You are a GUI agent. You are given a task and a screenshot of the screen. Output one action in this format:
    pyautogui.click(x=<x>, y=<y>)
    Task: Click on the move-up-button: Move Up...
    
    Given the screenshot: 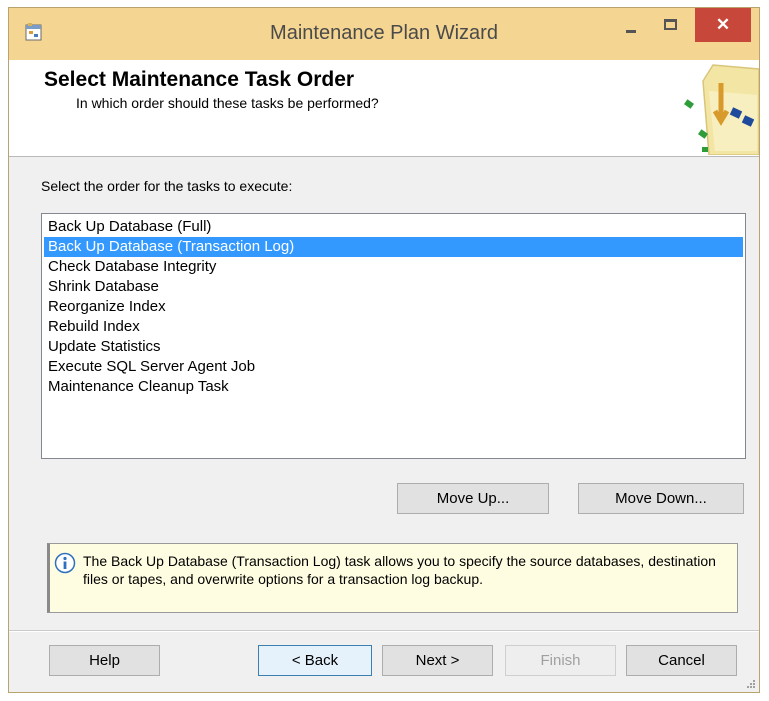 What is the action you would take?
    pyautogui.click(x=473, y=498)
    